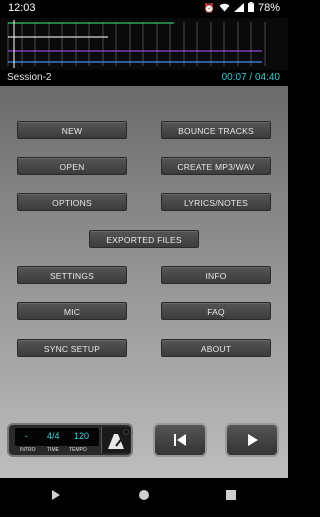 This screenshot has width=320, height=517. Describe the element at coordinates (28, 450) in the screenshot. I see `intro-label: INTRO` at that location.